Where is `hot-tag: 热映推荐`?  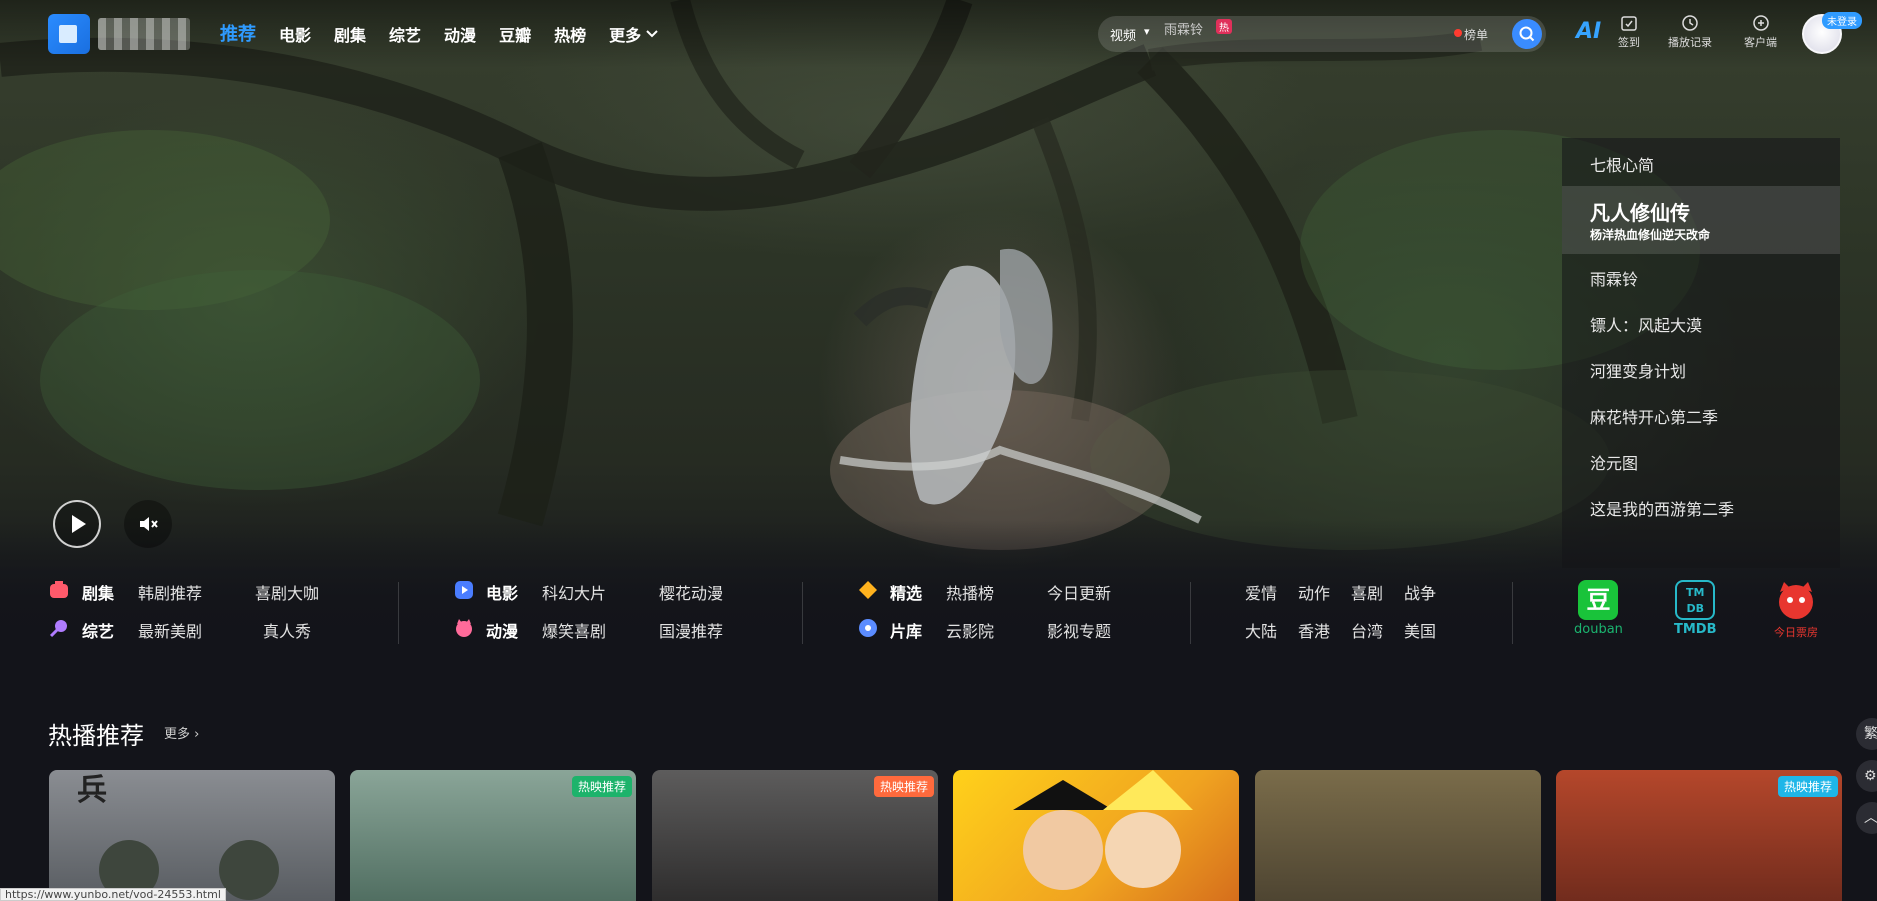
hot-tag: 热映推荐 is located at coordinates (903, 786).